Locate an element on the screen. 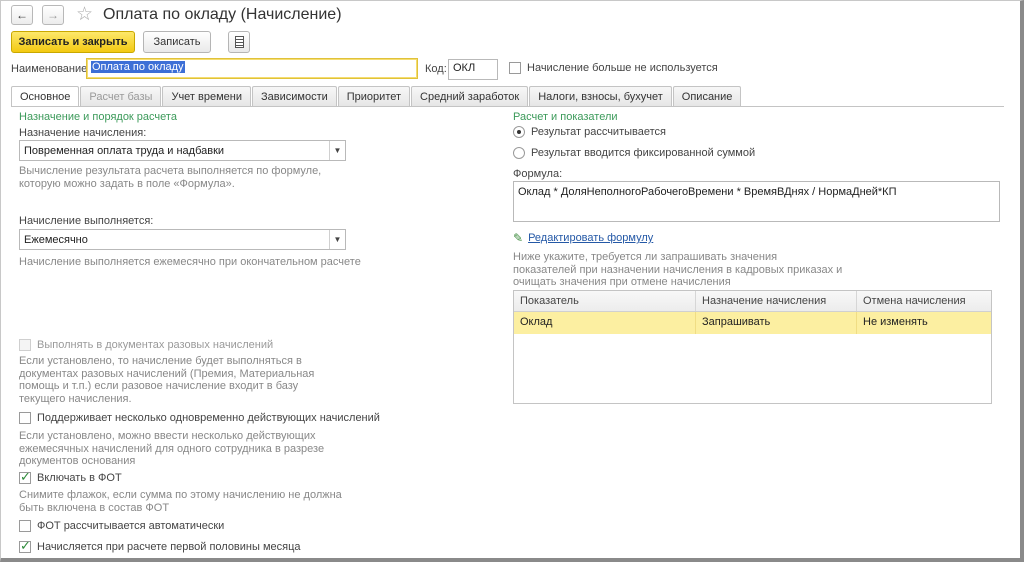  tab-divider is located at coordinates (507, 106).